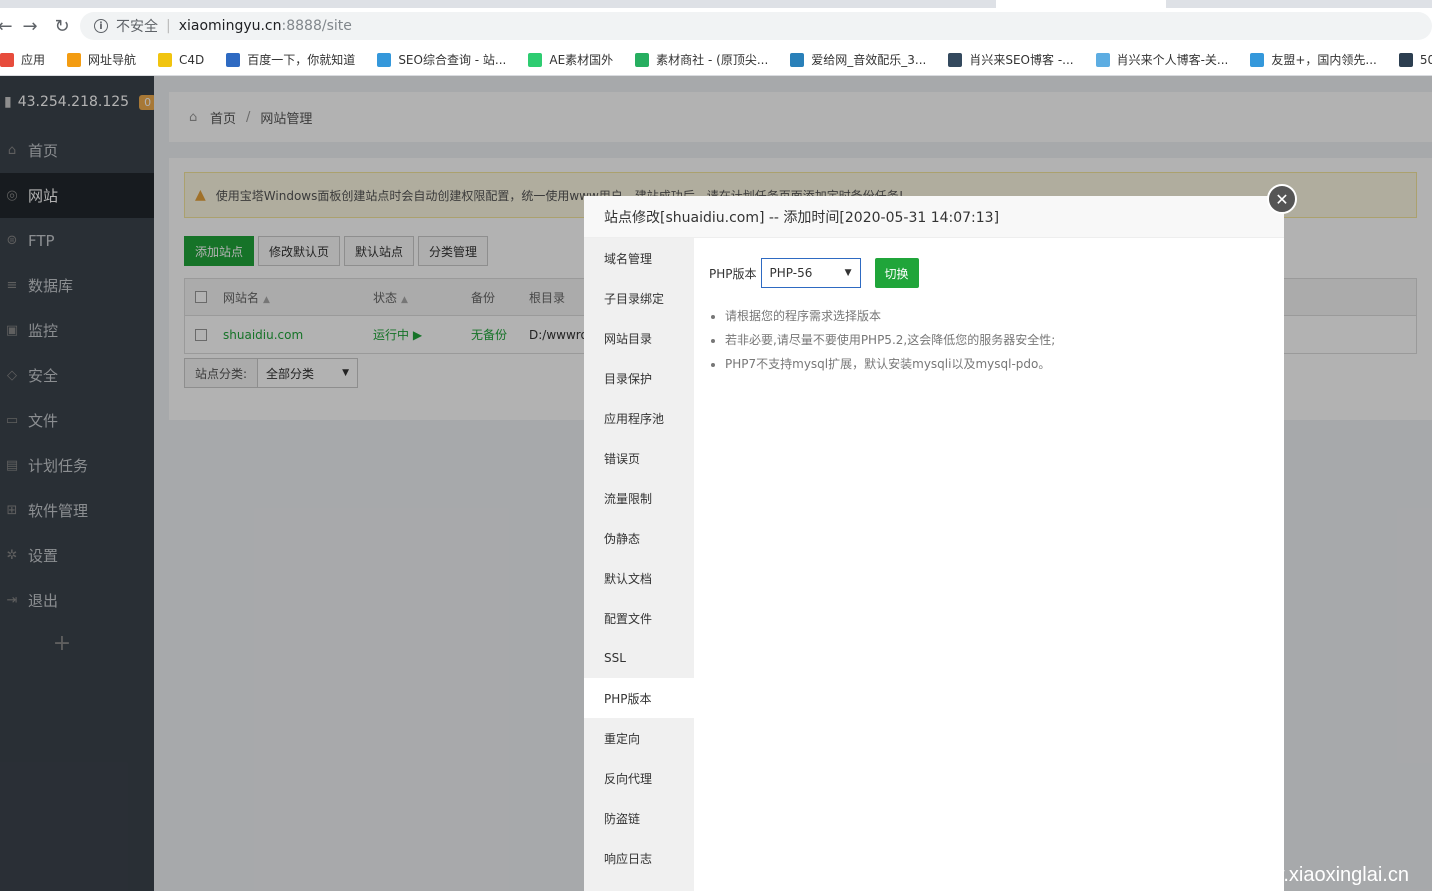 The image size is (1432, 891). What do you see at coordinates (639, 458) in the screenshot?
I see `modal-tab: 错误页` at bounding box center [639, 458].